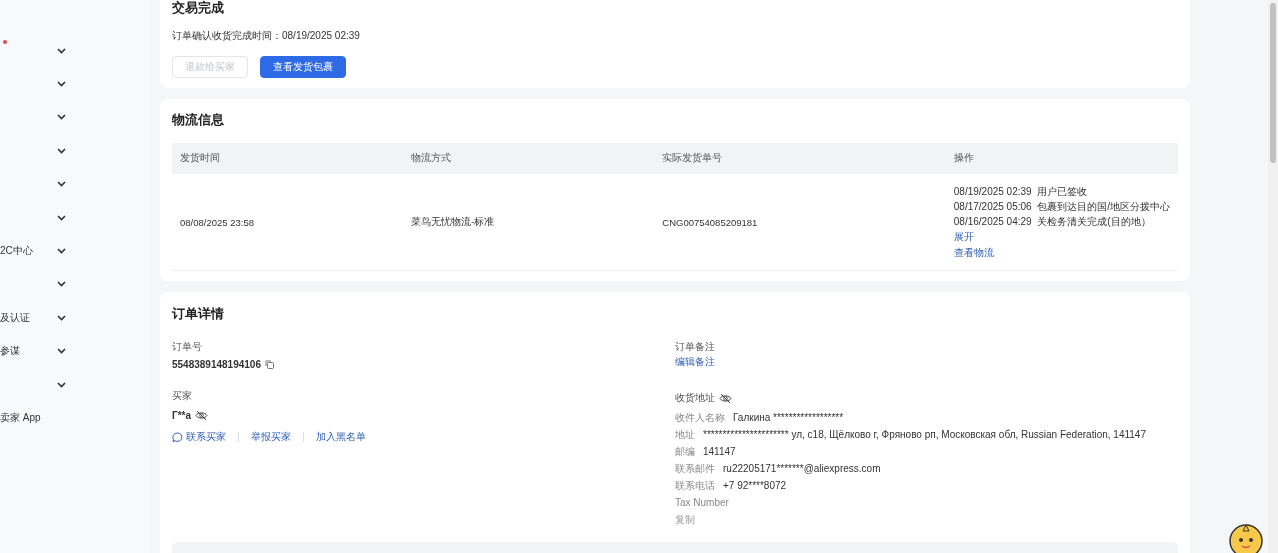  I want to click on field-value: +7 92****8072, so click(755, 486).